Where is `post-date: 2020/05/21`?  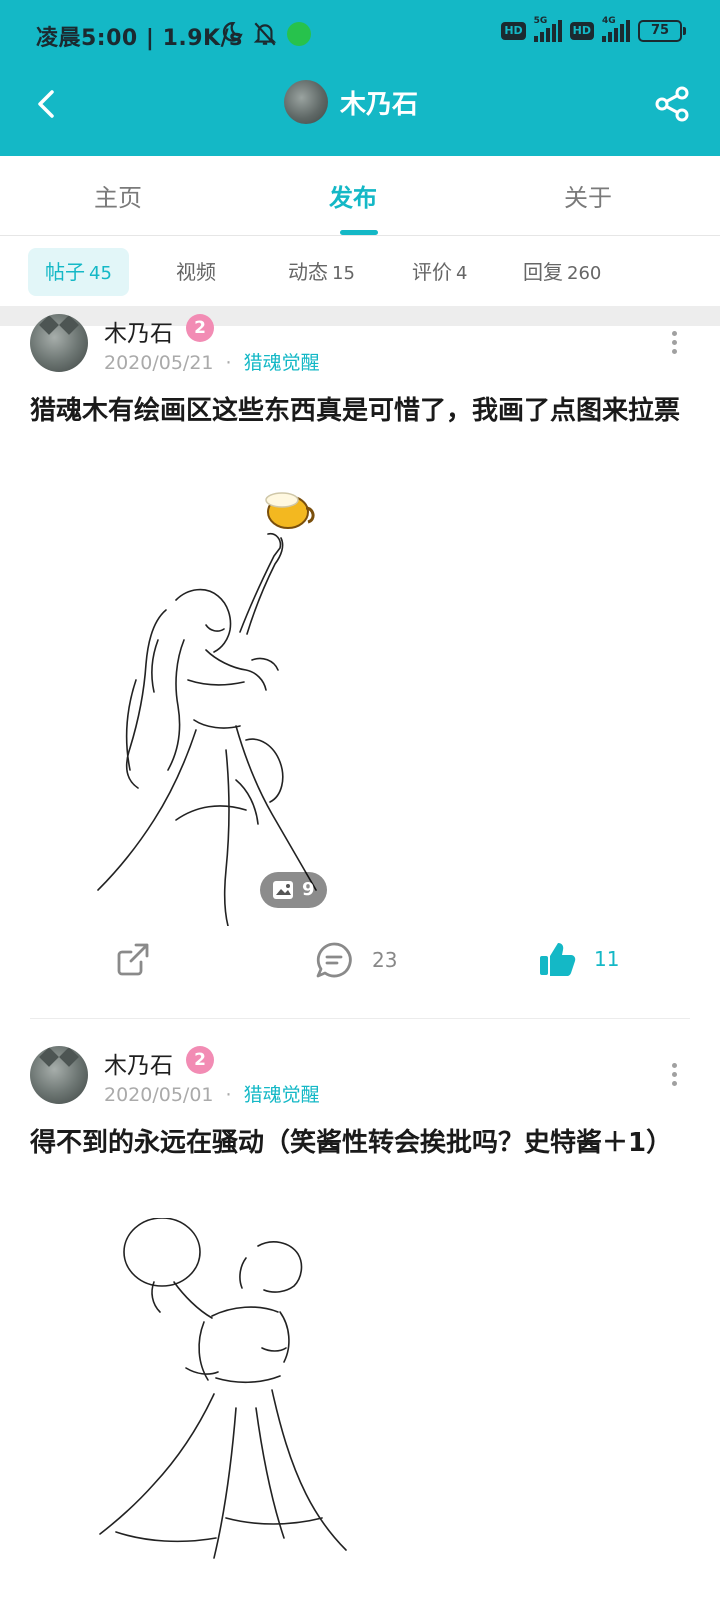 post-date: 2020/05/21 is located at coordinates (159, 363).